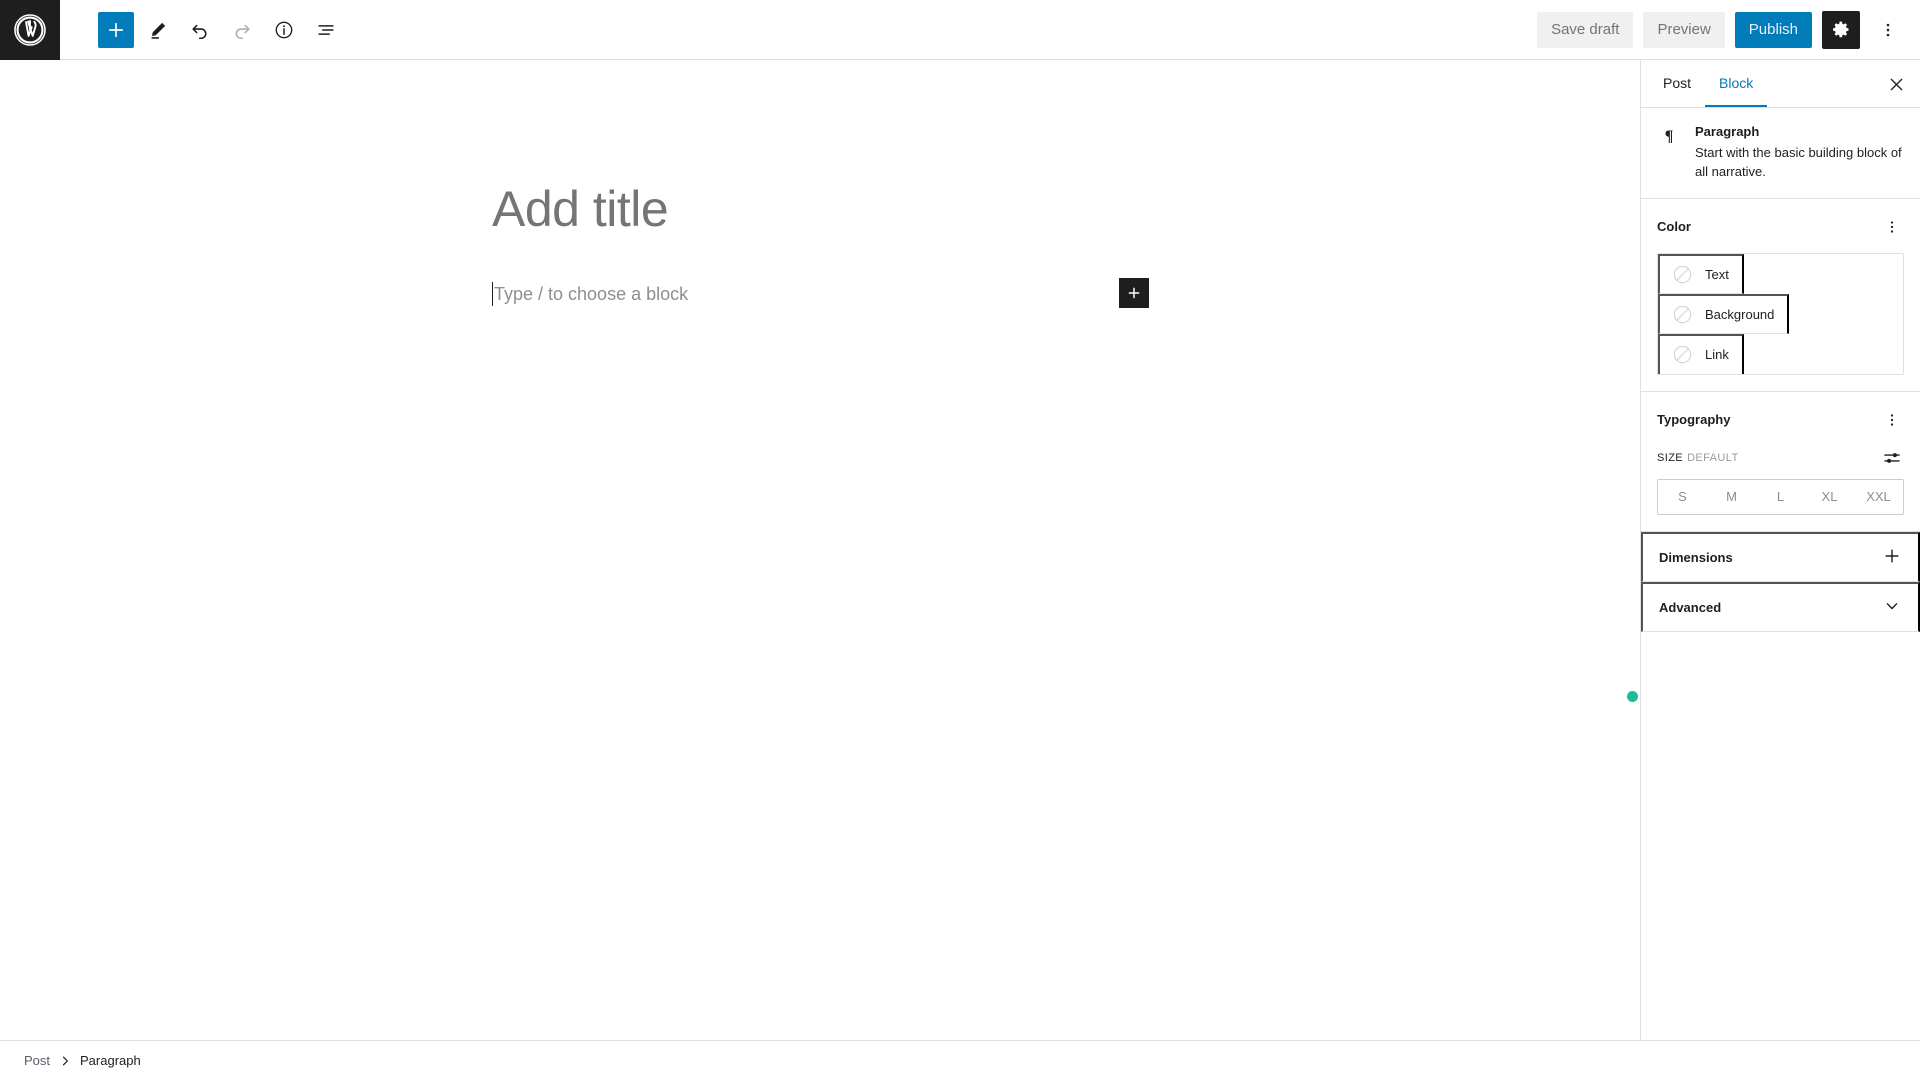 The image size is (1920, 1080). Describe the element at coordinates (1896, 84) in the screenshot. I see `close-sidebar-icon` at that location.